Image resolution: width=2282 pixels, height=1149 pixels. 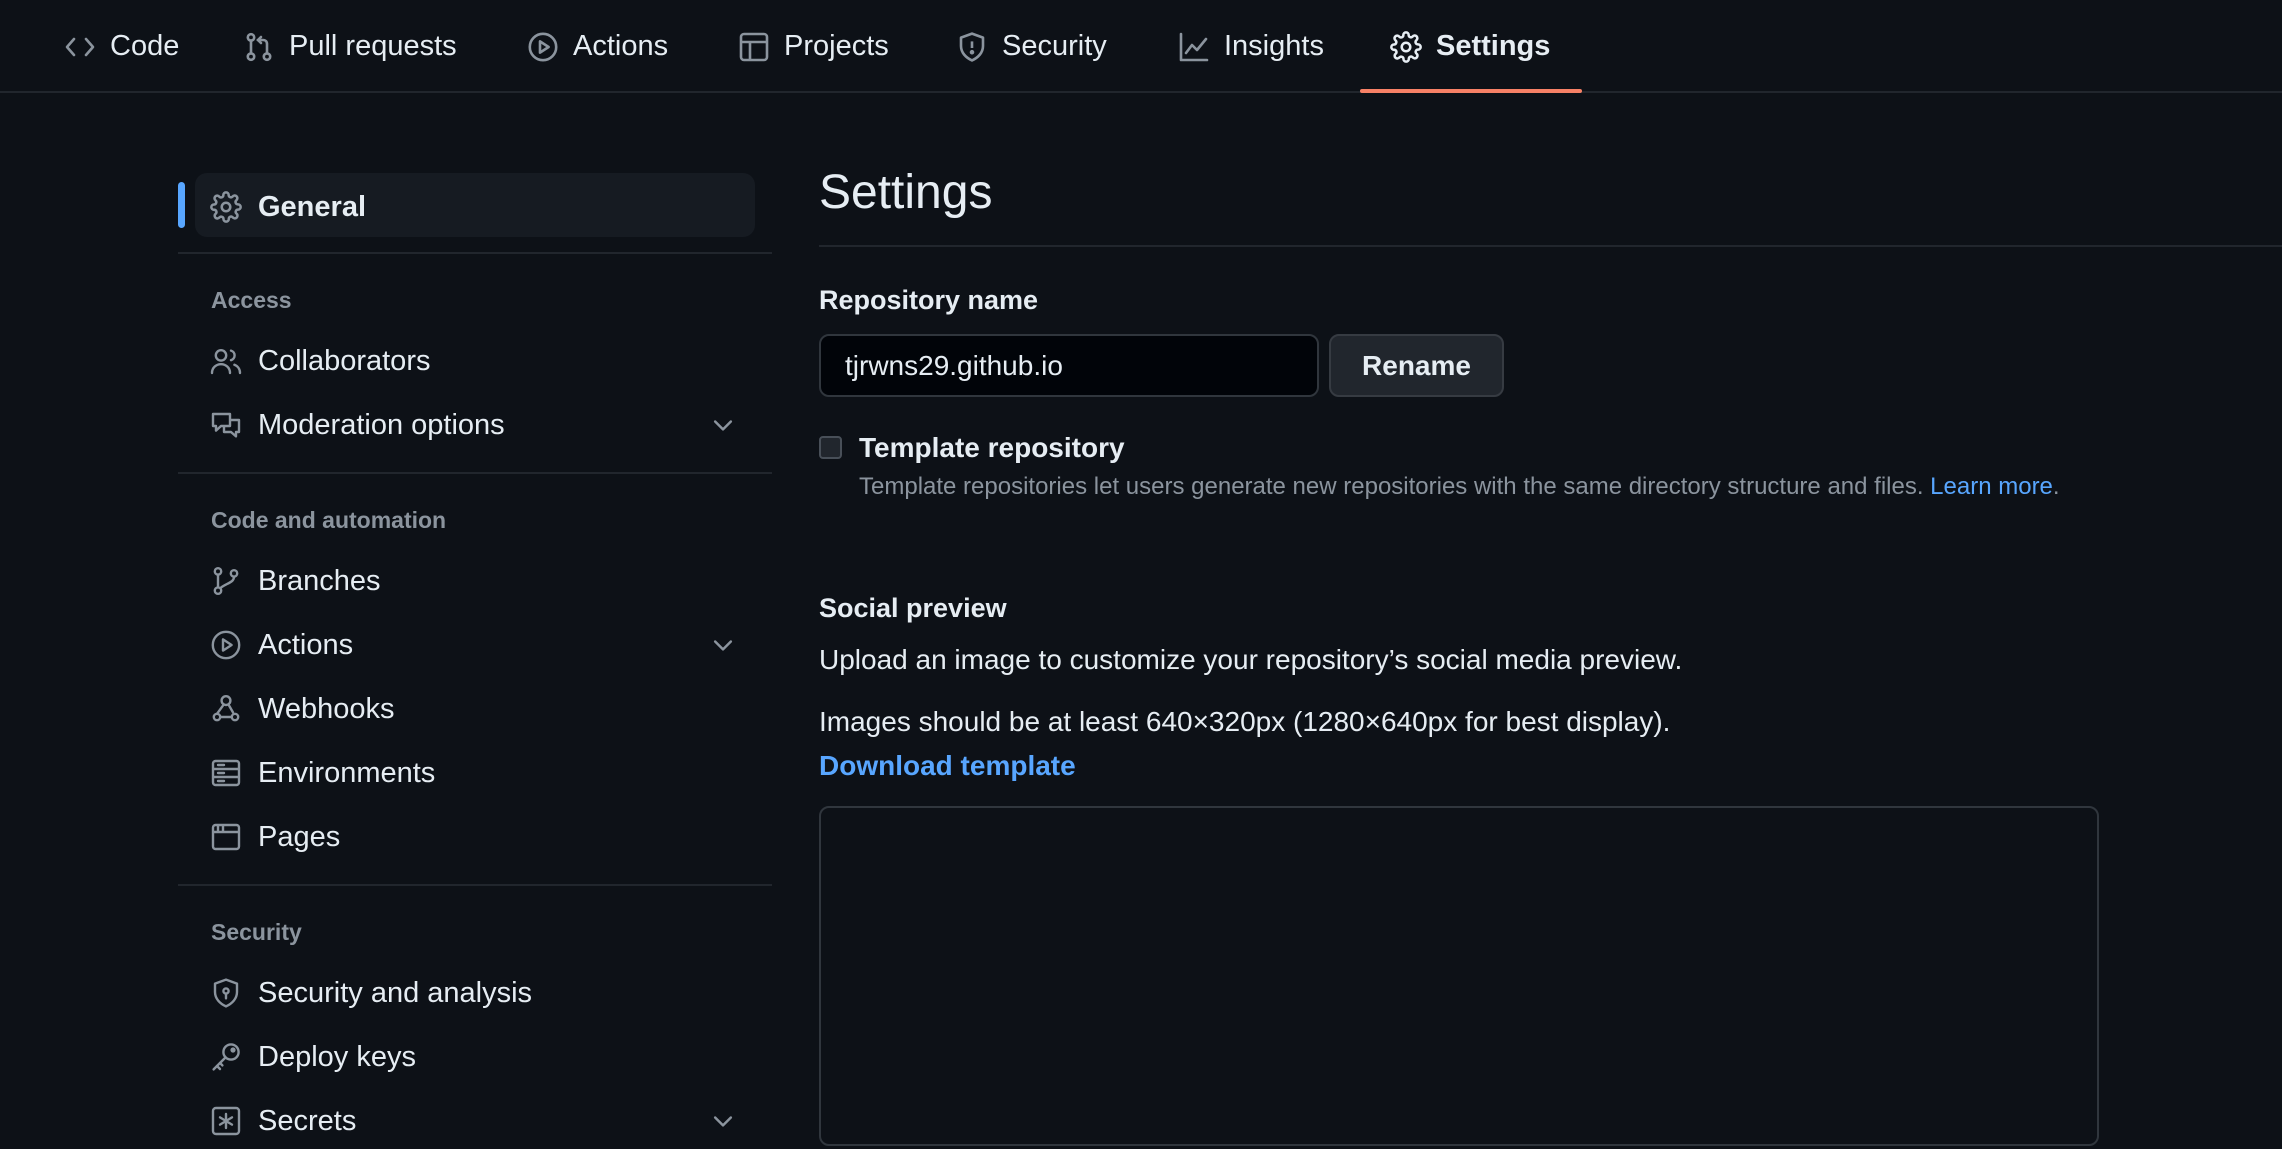 I want to click on shield-lock-icon, so click(x=226, y=993).